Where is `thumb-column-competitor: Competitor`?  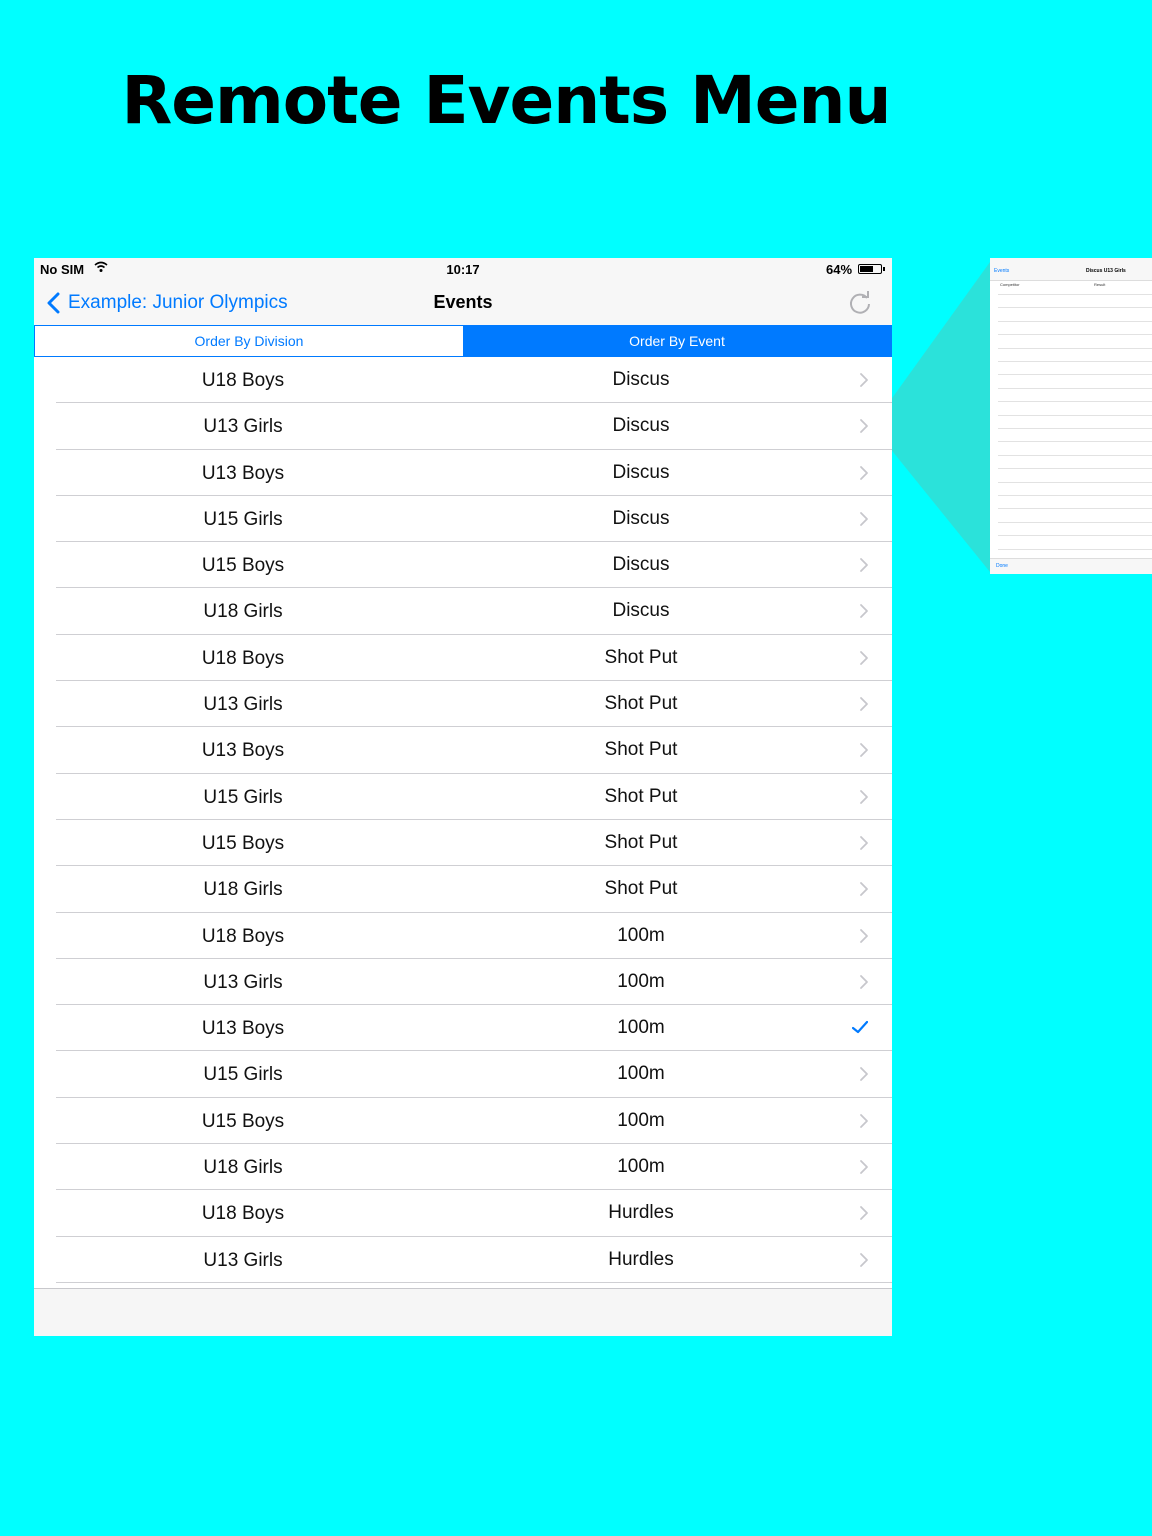
thumb-column-competitor: Competitor is located at coordinates (1010, 284).